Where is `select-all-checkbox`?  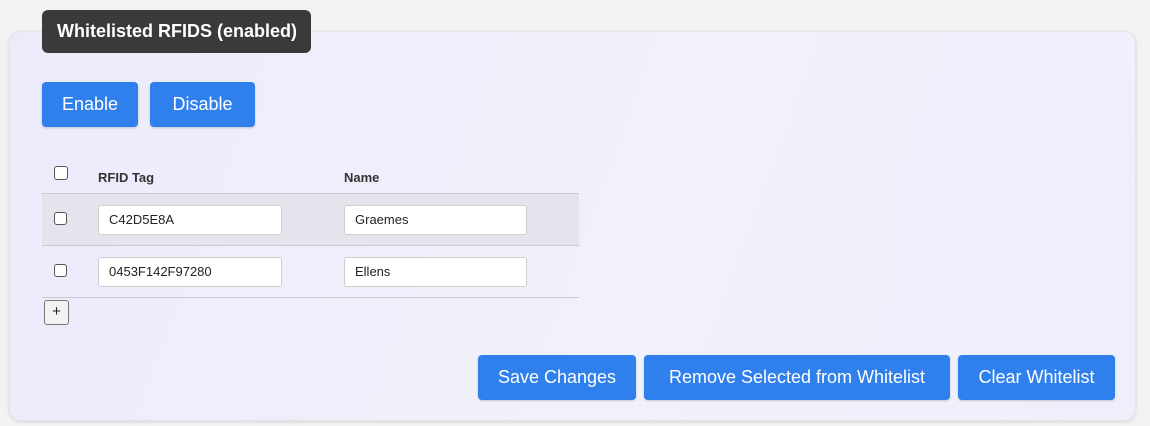
select-all-checkbox is located at coordinates (61, 173).